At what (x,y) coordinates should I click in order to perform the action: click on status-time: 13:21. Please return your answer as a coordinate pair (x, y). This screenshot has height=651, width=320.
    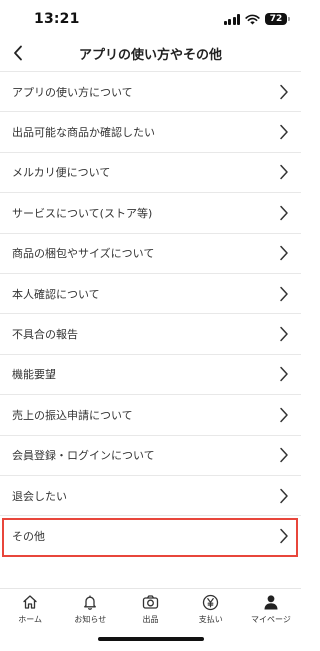
    Looking at the image, I should click on (57, 19).